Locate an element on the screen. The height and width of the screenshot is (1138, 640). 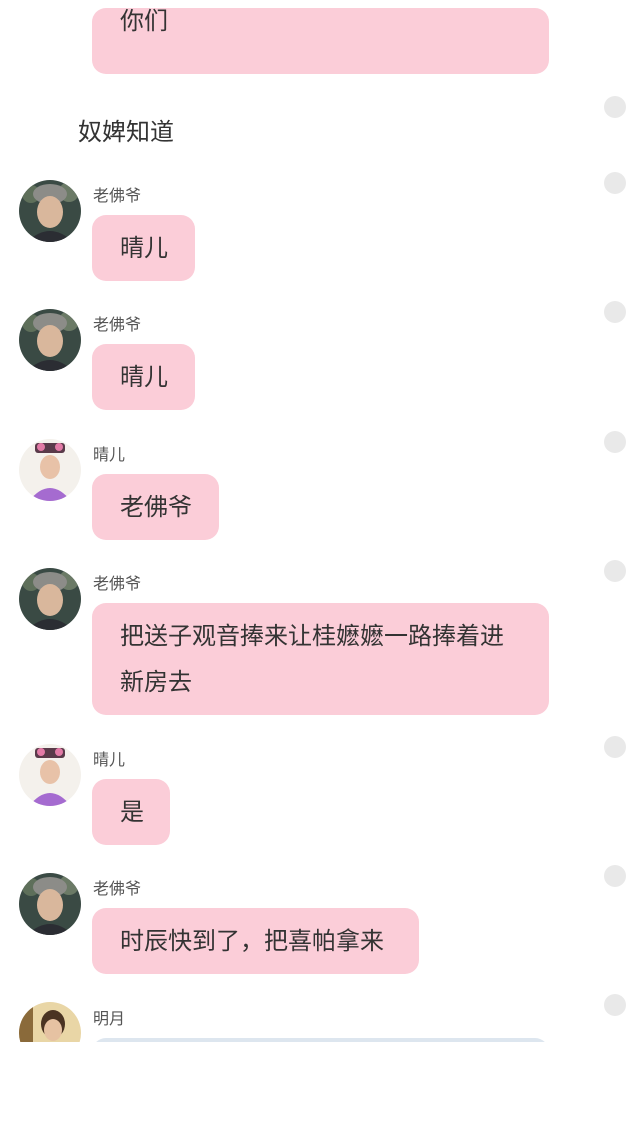
message-bubble: 时辰快到了，把喜帕拿来 is located at coordinates (255, 941).